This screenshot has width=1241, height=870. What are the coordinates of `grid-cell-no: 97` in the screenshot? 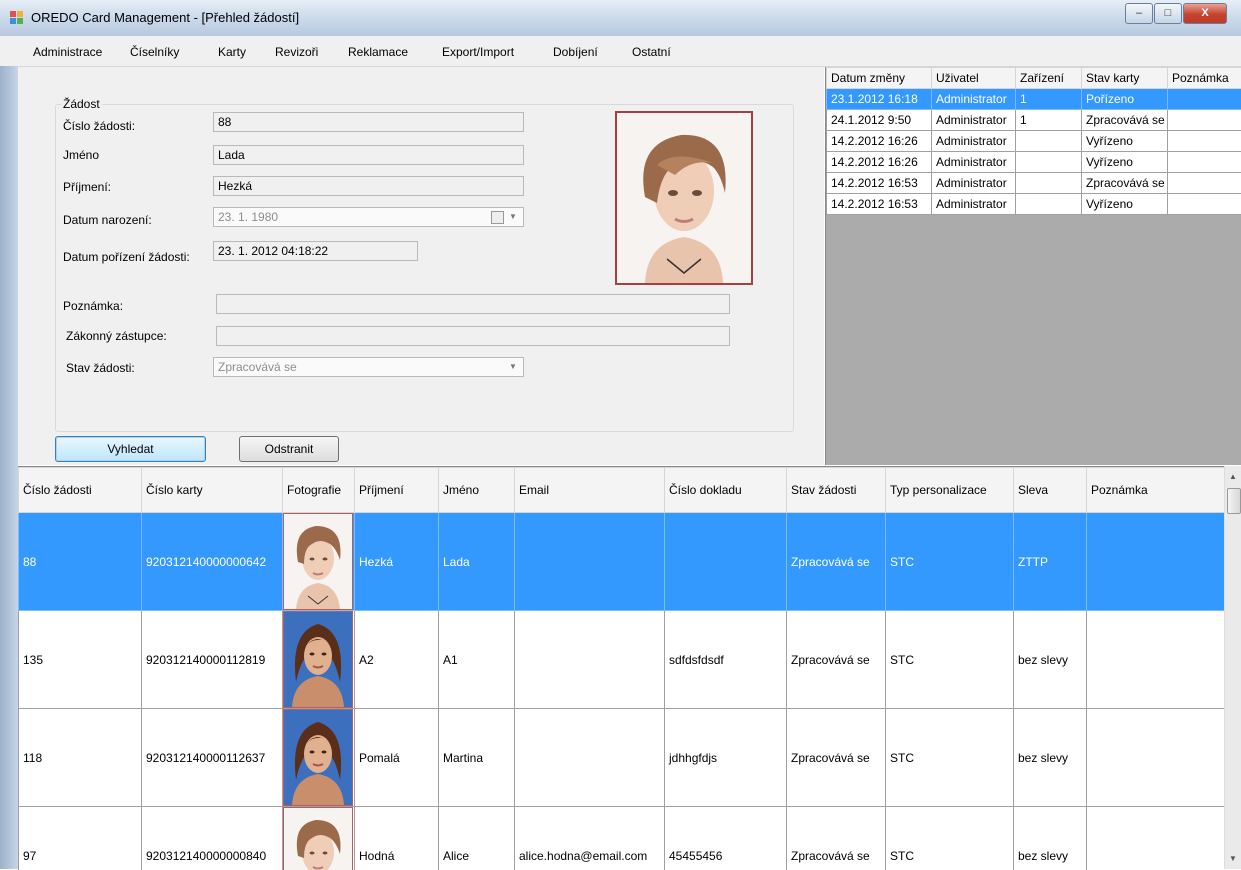 It's located at (80, 838).